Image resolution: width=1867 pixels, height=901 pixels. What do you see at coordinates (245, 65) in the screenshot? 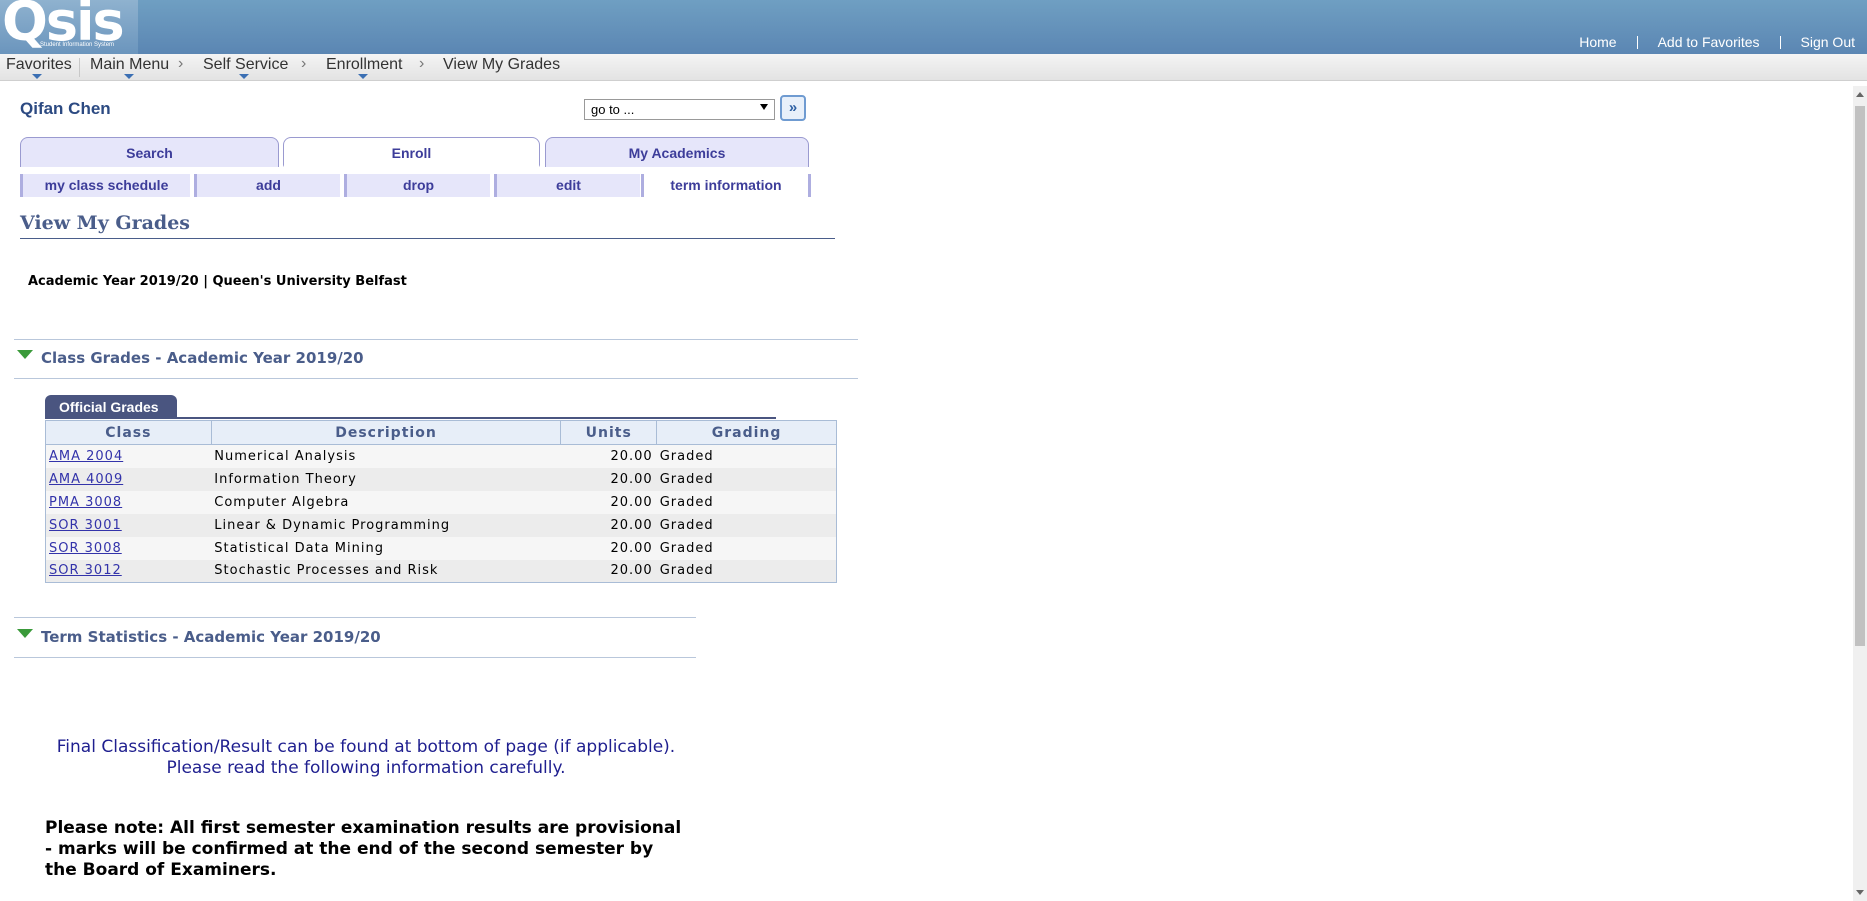
I see `breadcrumb-self-service: Self Service` at bounding box center [245, 65].